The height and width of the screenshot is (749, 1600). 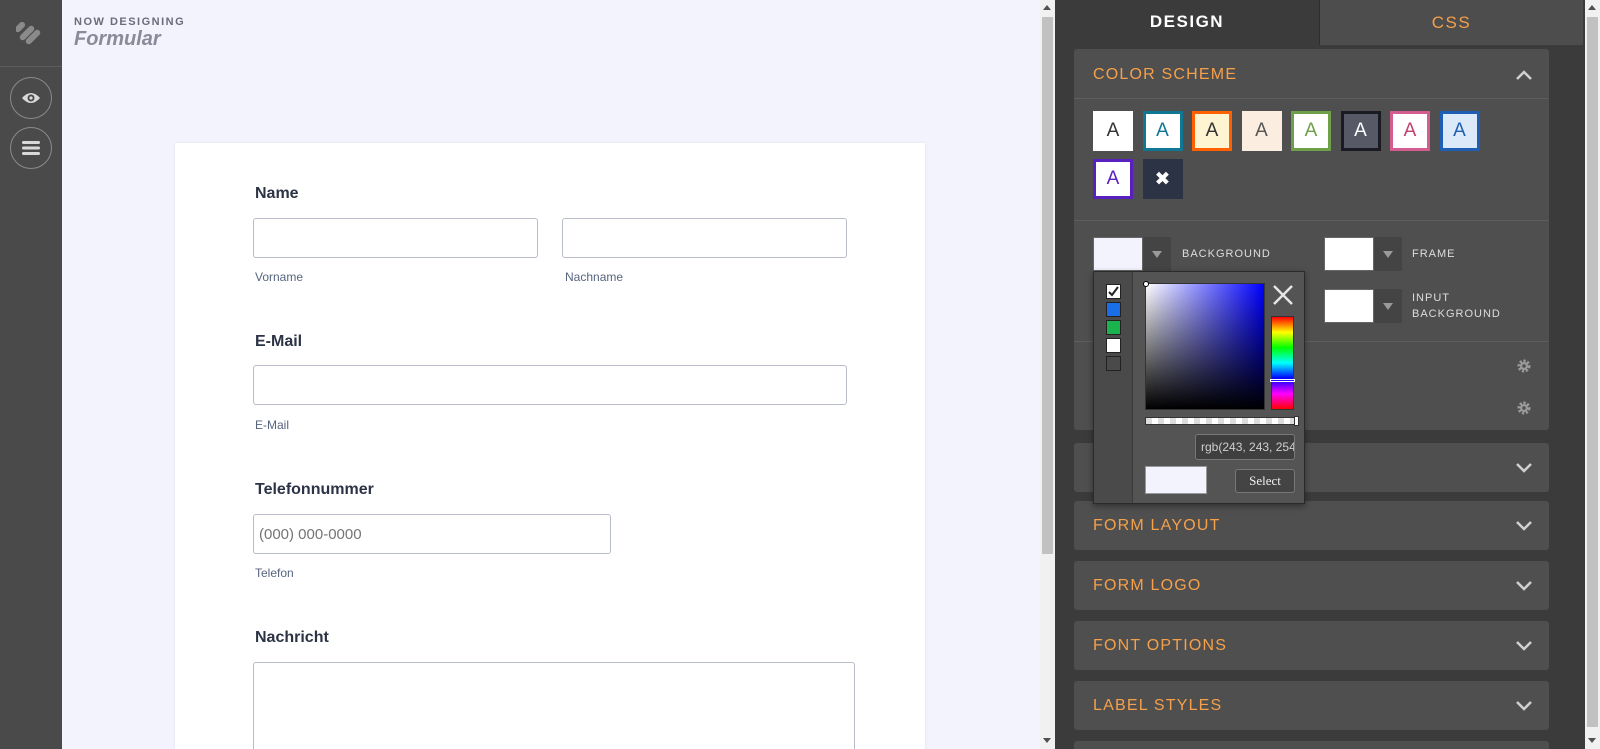 I want to click on form-logo-section: FORM LOGO, so click(x=1311, y=585).